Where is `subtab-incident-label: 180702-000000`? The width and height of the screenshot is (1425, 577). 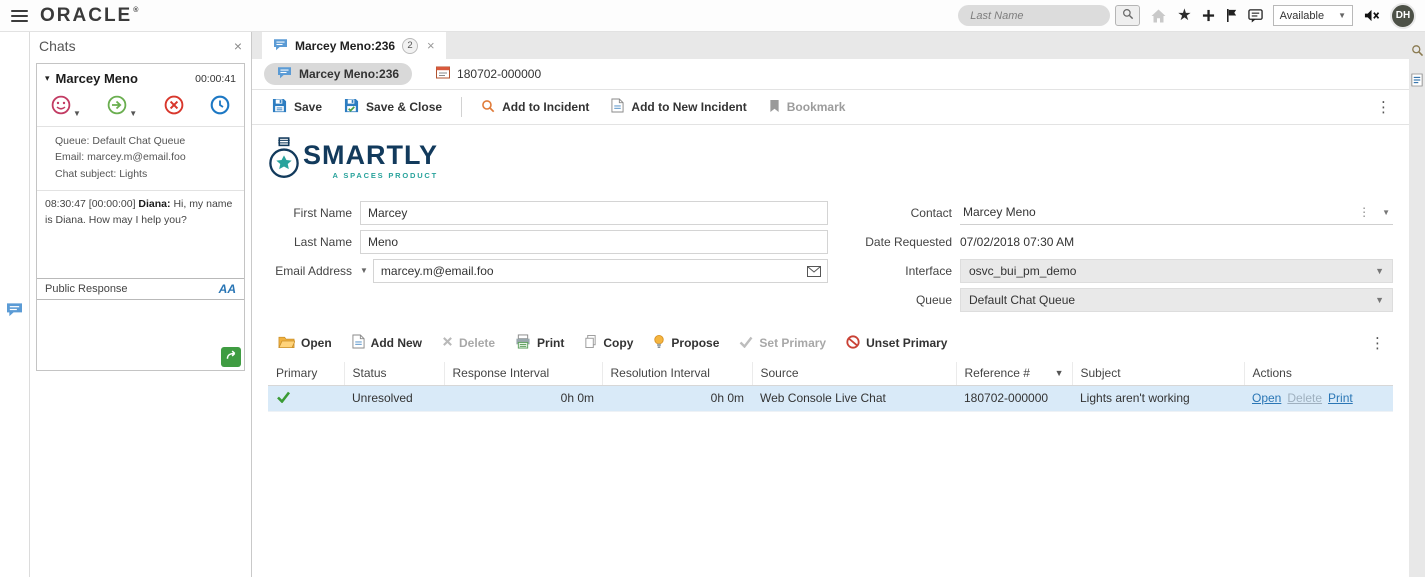 subtab-incident-label: 180702-000000 is located at coordinates (499, 74).